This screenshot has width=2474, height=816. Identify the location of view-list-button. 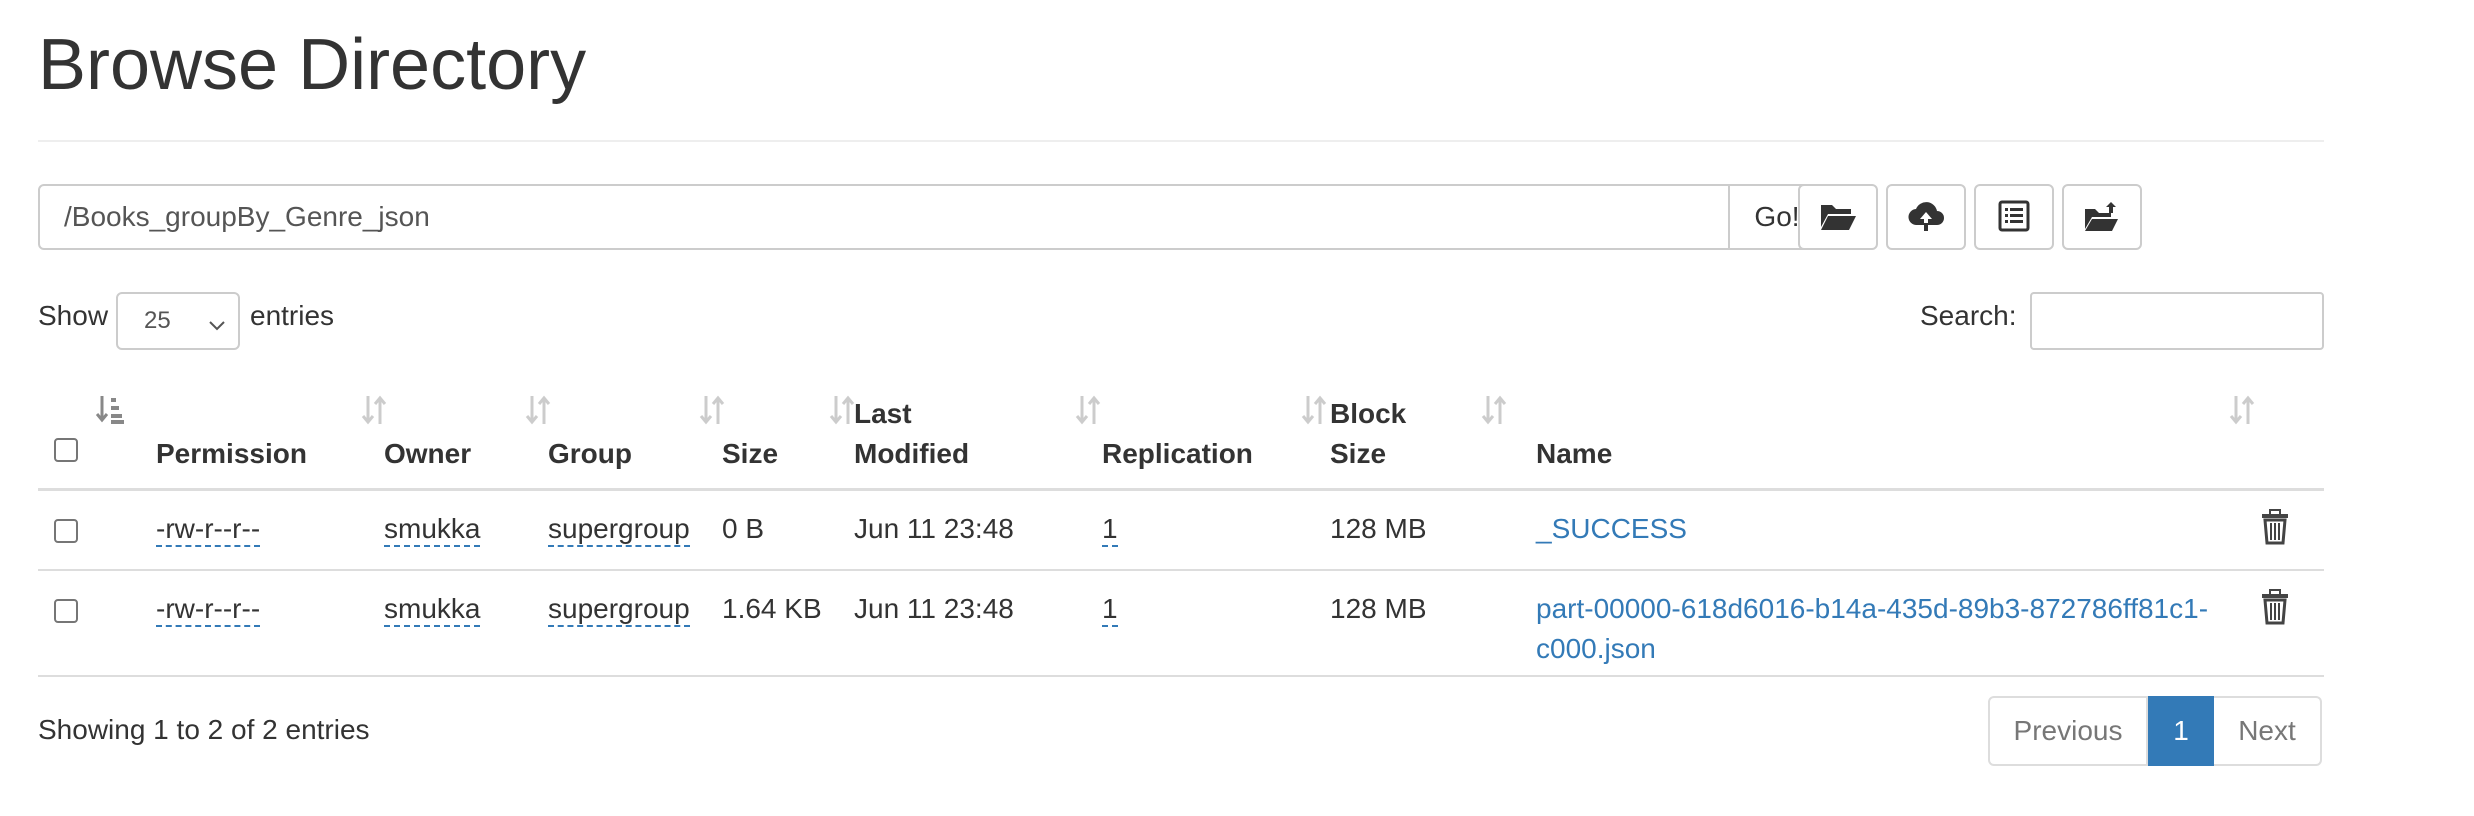
(2014, 217).